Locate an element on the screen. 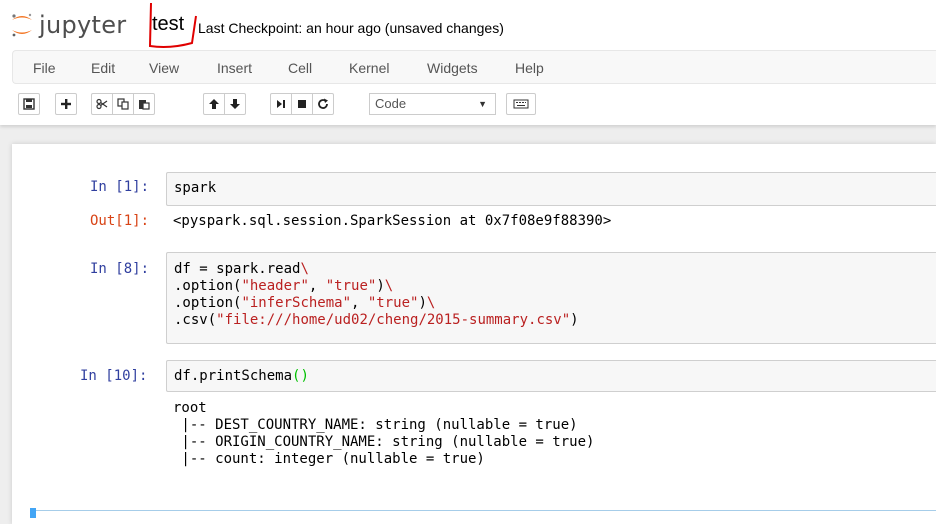  toolbar-save-group is located at coordinates (29, 104).